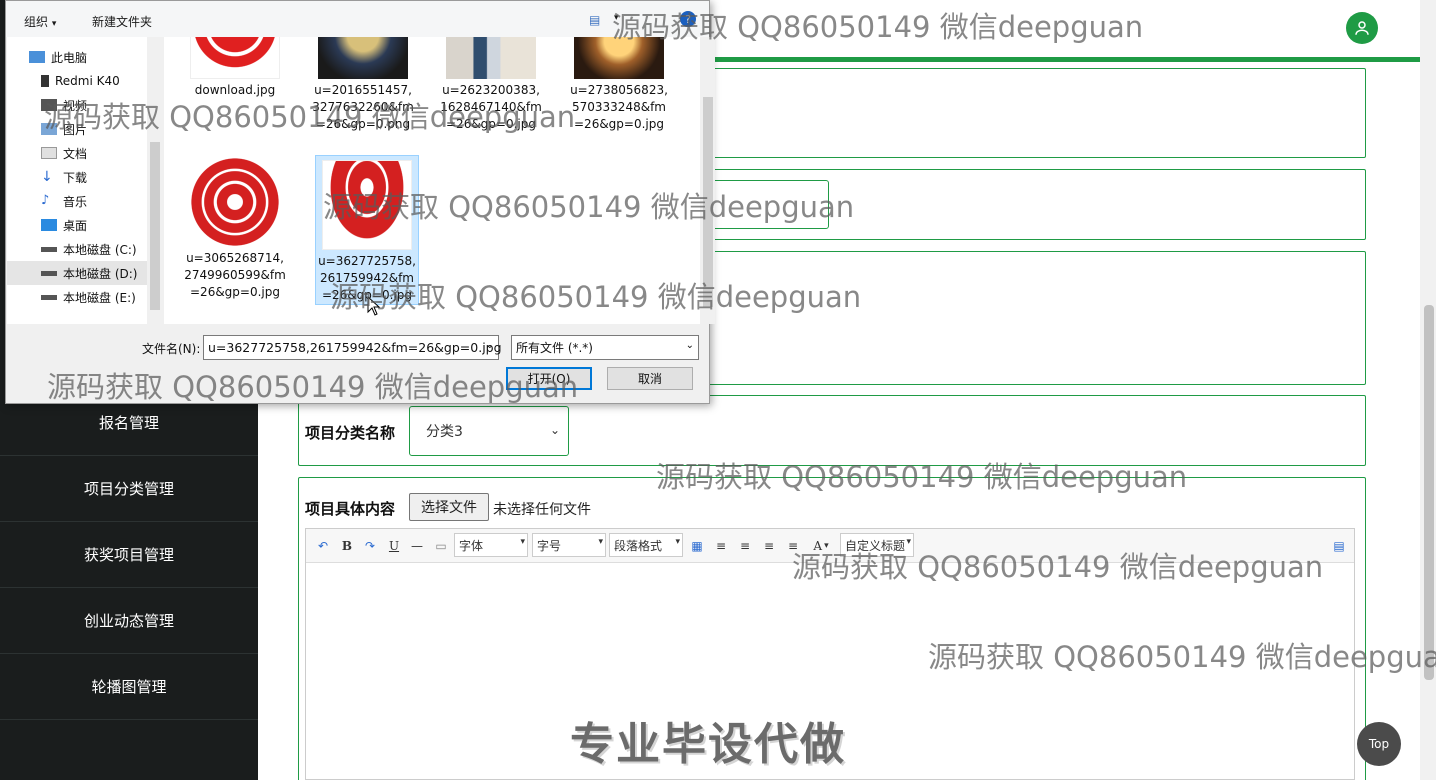 This screenshot has width=1436, height=780. Describe the element at coordinates (370, 546) in the screenshot. I see `redo-icon: ↷` at that location.